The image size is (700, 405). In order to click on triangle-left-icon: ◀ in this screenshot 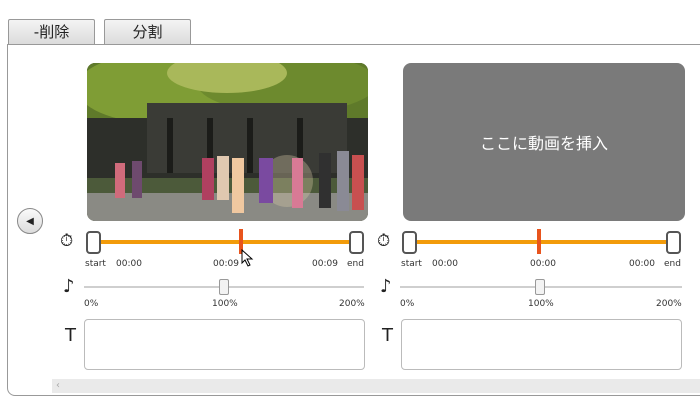, I will do `click(30, 221)`.